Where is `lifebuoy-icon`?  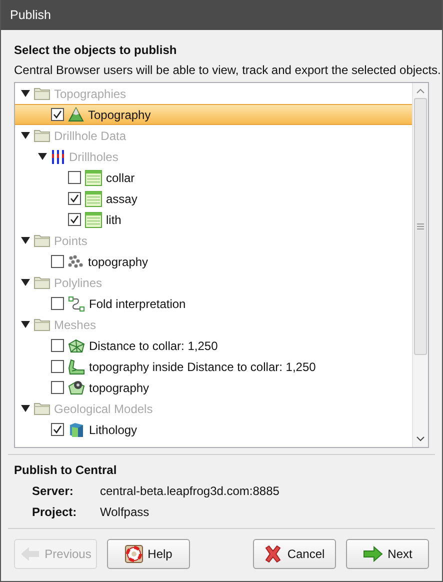 lifebuoy-icon is located at coordinates (133, 554).